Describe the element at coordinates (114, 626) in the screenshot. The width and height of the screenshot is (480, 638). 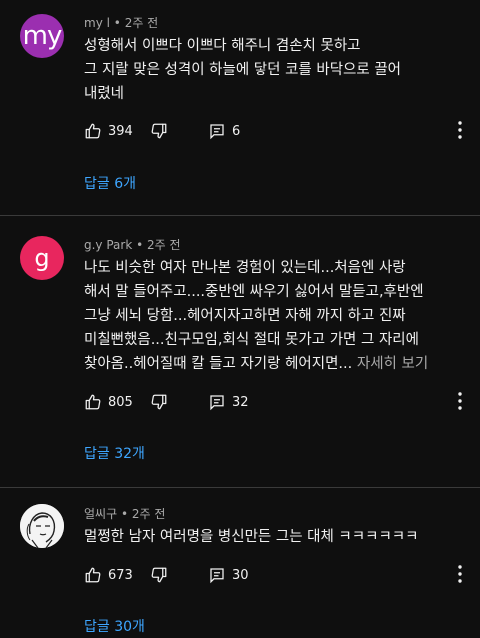
I see `view-replies-link: 답글 30개` at that location.